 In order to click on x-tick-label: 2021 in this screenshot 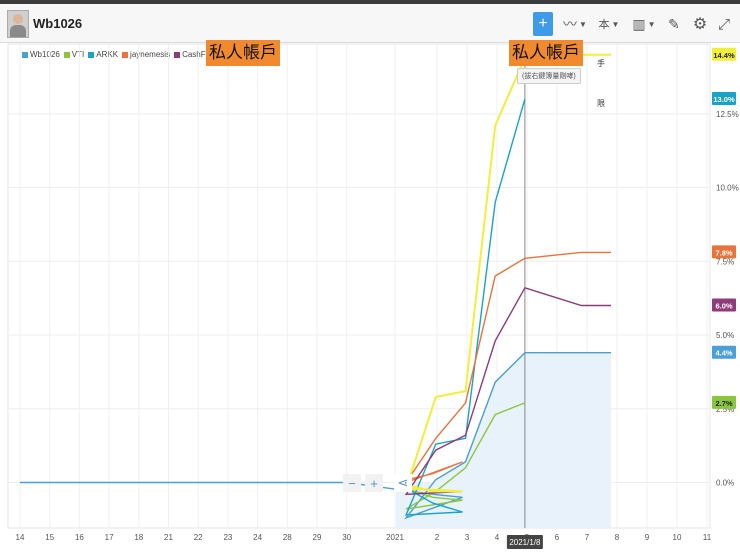, I will do `click(395, 537)`.